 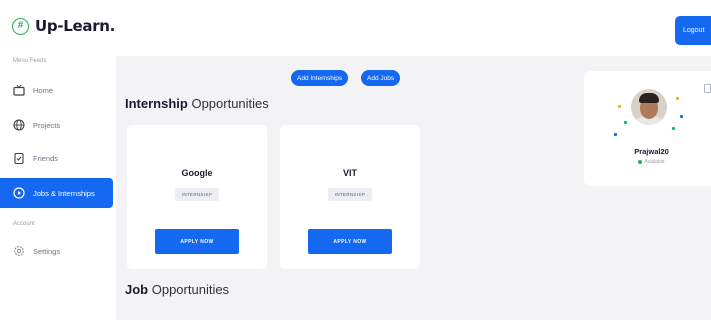 What do you see at coordinates (56, 90) in the screenshot?
I see `sidebar-item-home: Home` at bounding box center [56, 90].